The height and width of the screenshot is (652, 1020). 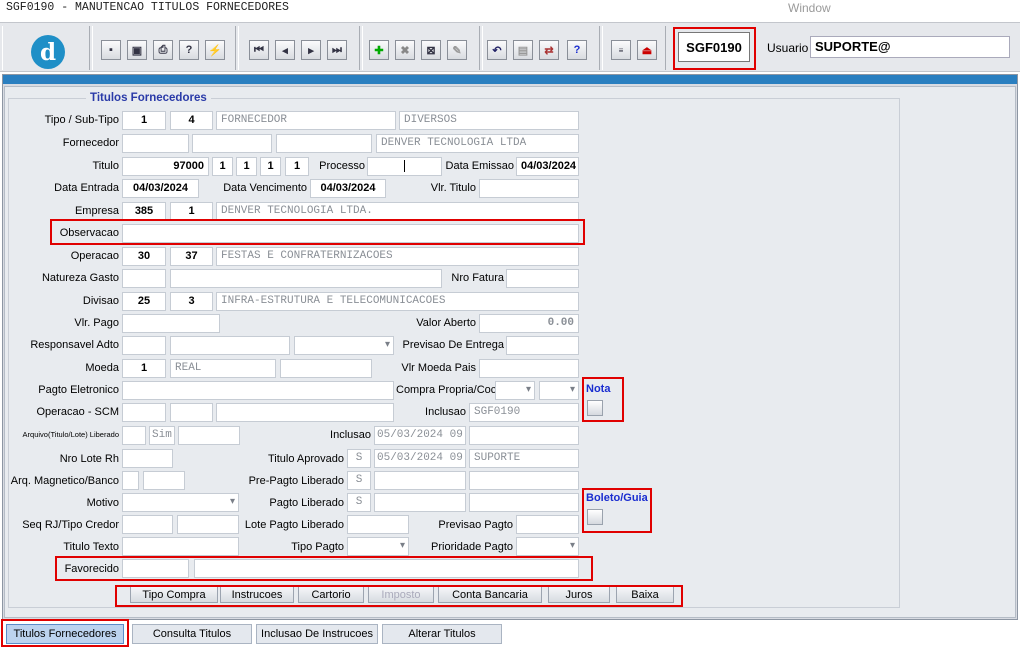 I want to click on data-entrada-field: 04/03/2024, so click(x=160, y=188).